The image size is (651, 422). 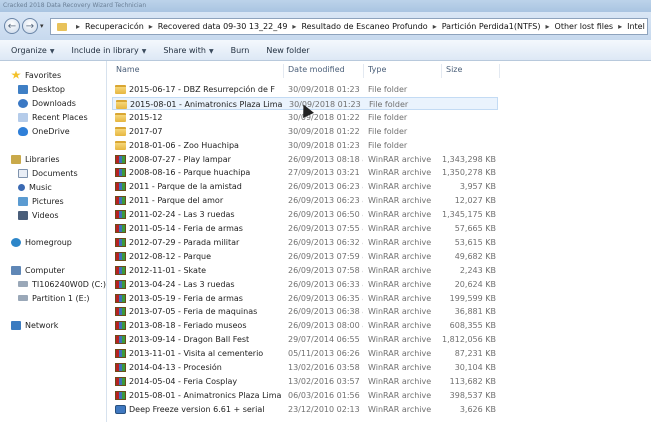 I want to click on forward-button: →, so click(x=30, y=26).